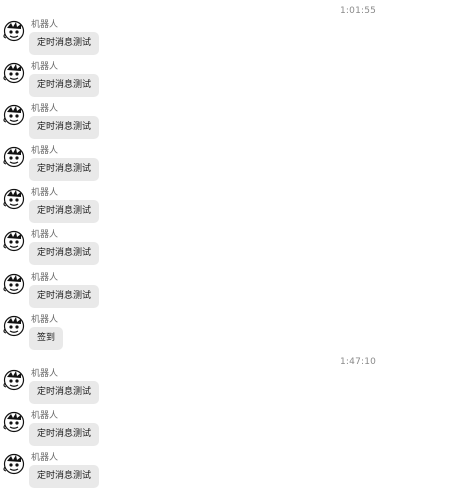 The height and width of the screenshot is (499, 469). Describe the element at coordinates (358, 362) in the screenshot. I see `timestamp: 1:47:10` at that location.